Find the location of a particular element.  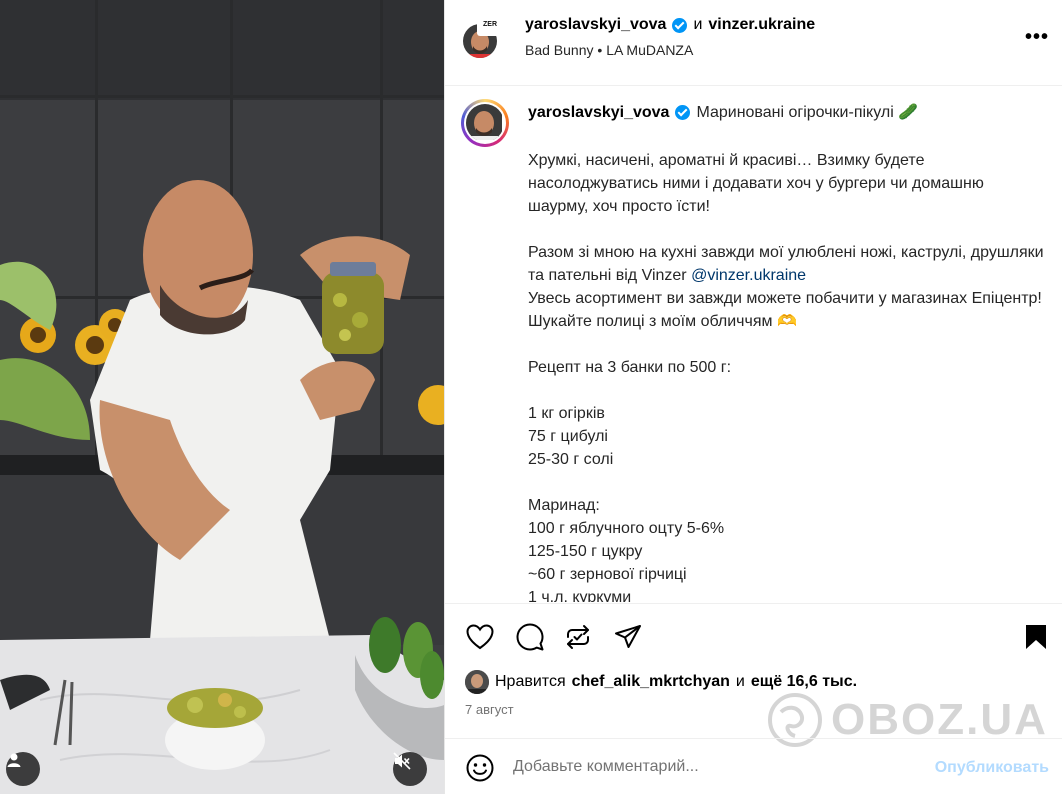

caption-title: Мариновані огірочки-пікулі 🥒 is located at coordinates (807, 112).